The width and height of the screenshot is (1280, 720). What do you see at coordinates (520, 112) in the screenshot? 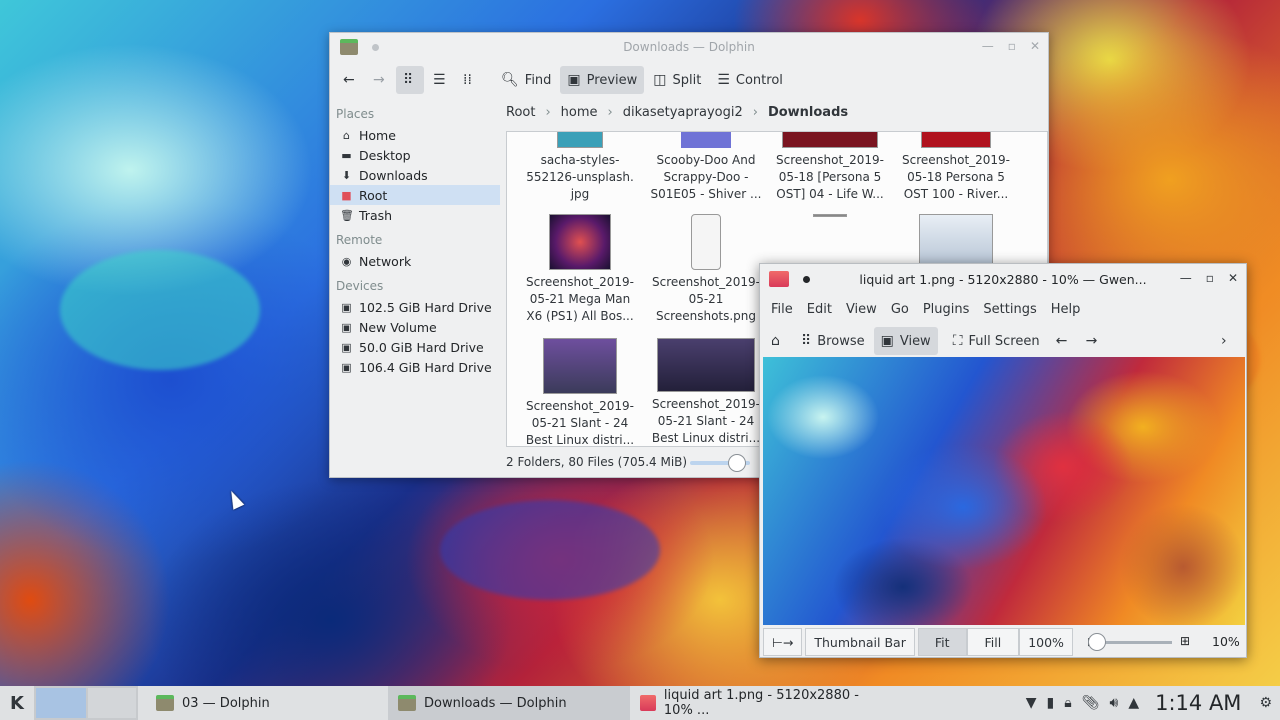
I see `breadcrumb-item: Root` at bounding box center [520, 112].